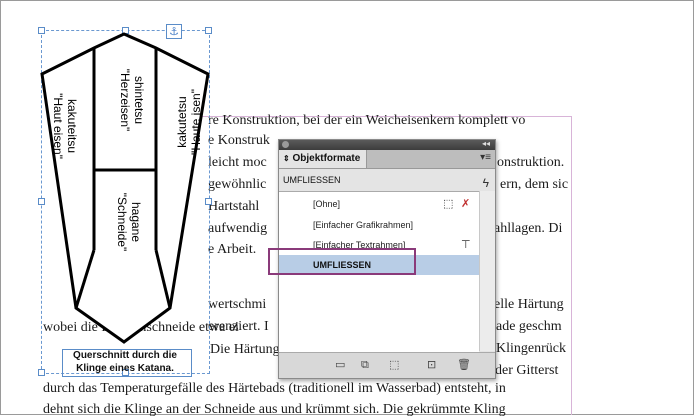 Image resolution: width=694 pixels, height=418 pixels. I want to click on trash-icon: 🗑, so click(464, 364).